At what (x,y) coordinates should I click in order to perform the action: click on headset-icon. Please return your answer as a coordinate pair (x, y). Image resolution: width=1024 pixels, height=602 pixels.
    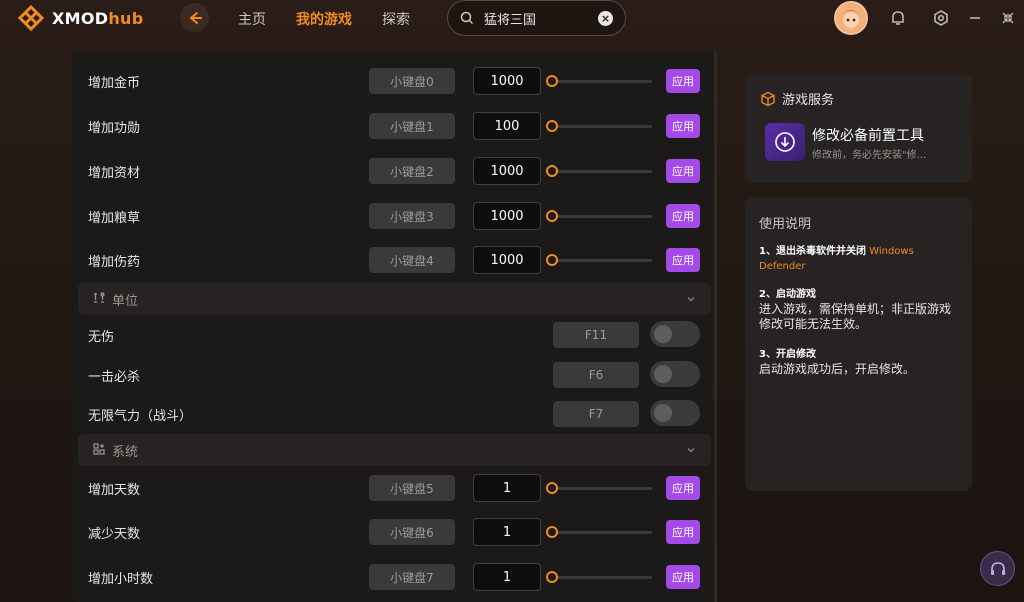
    Looking at the image, I should click on (997, 568).